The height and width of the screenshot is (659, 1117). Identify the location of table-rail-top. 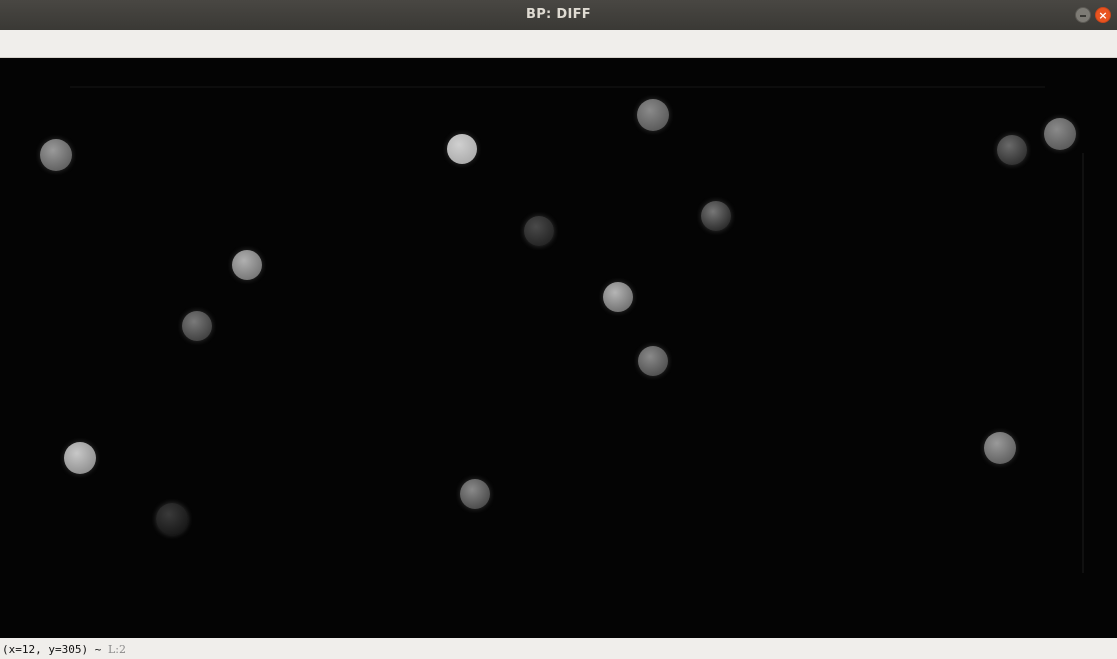
(557, 87).